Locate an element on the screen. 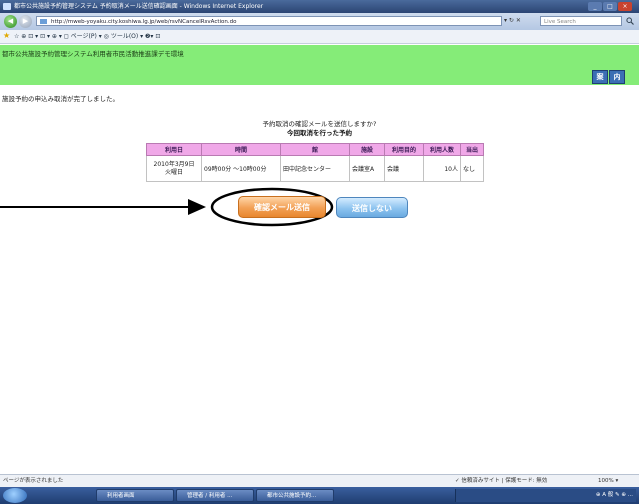 Image resolution: width=639 pixels, height=504 pixels. app-header: 都市公共施設予約管理システム利用者市民活動推進課デモ環境 案 内 is located at coordinates (319, 65).